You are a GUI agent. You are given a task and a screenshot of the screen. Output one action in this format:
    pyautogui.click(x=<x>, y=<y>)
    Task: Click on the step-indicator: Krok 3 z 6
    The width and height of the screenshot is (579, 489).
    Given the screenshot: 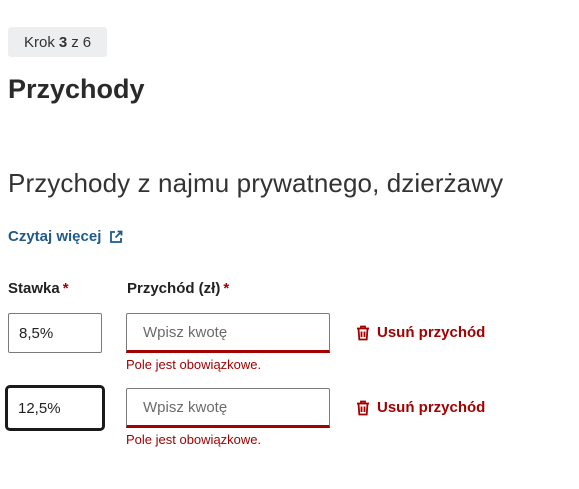 What is the action you would take?
    pyautogui.click(x=58, y=42)
    